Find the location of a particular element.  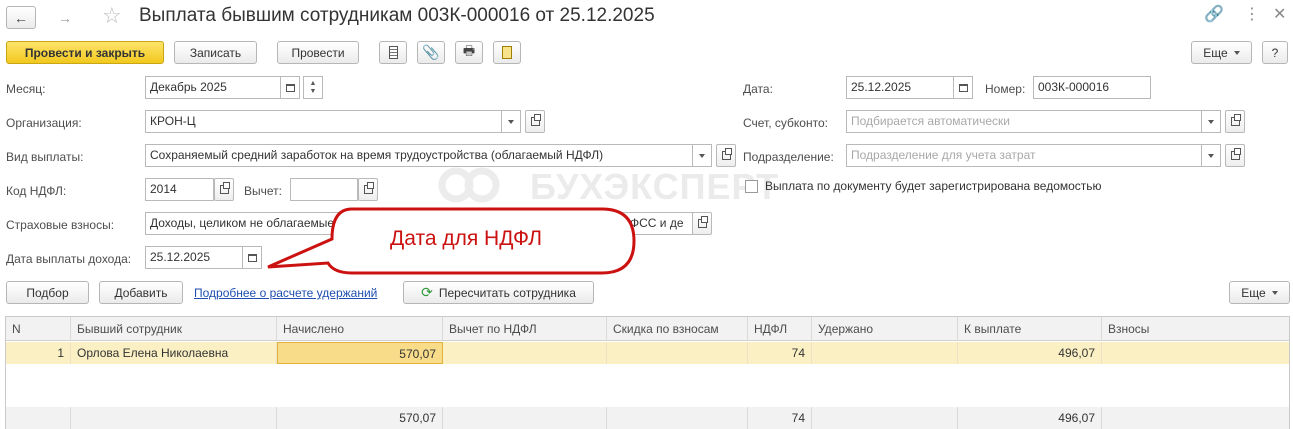

organization-input: КРОН-Ц is located at coordinates (323, 121).